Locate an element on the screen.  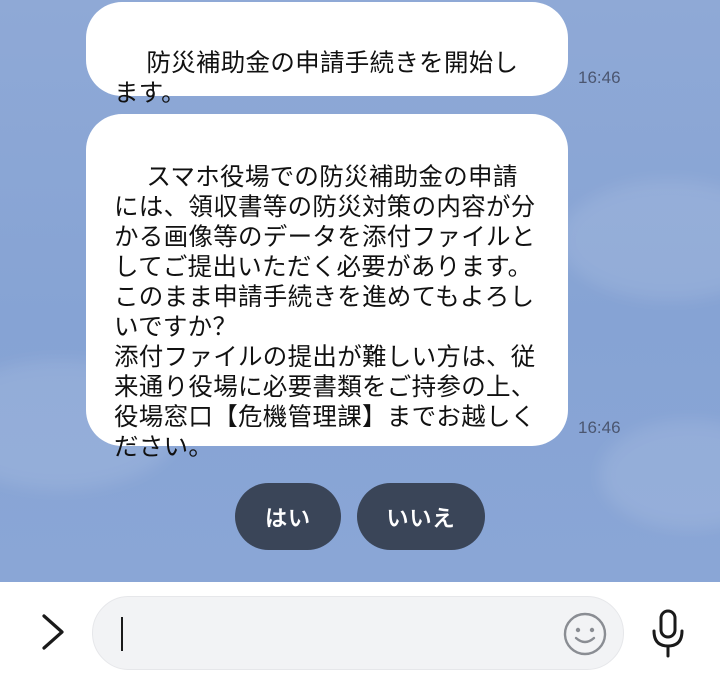
microphone-icon is located at coordinates (668, 633).